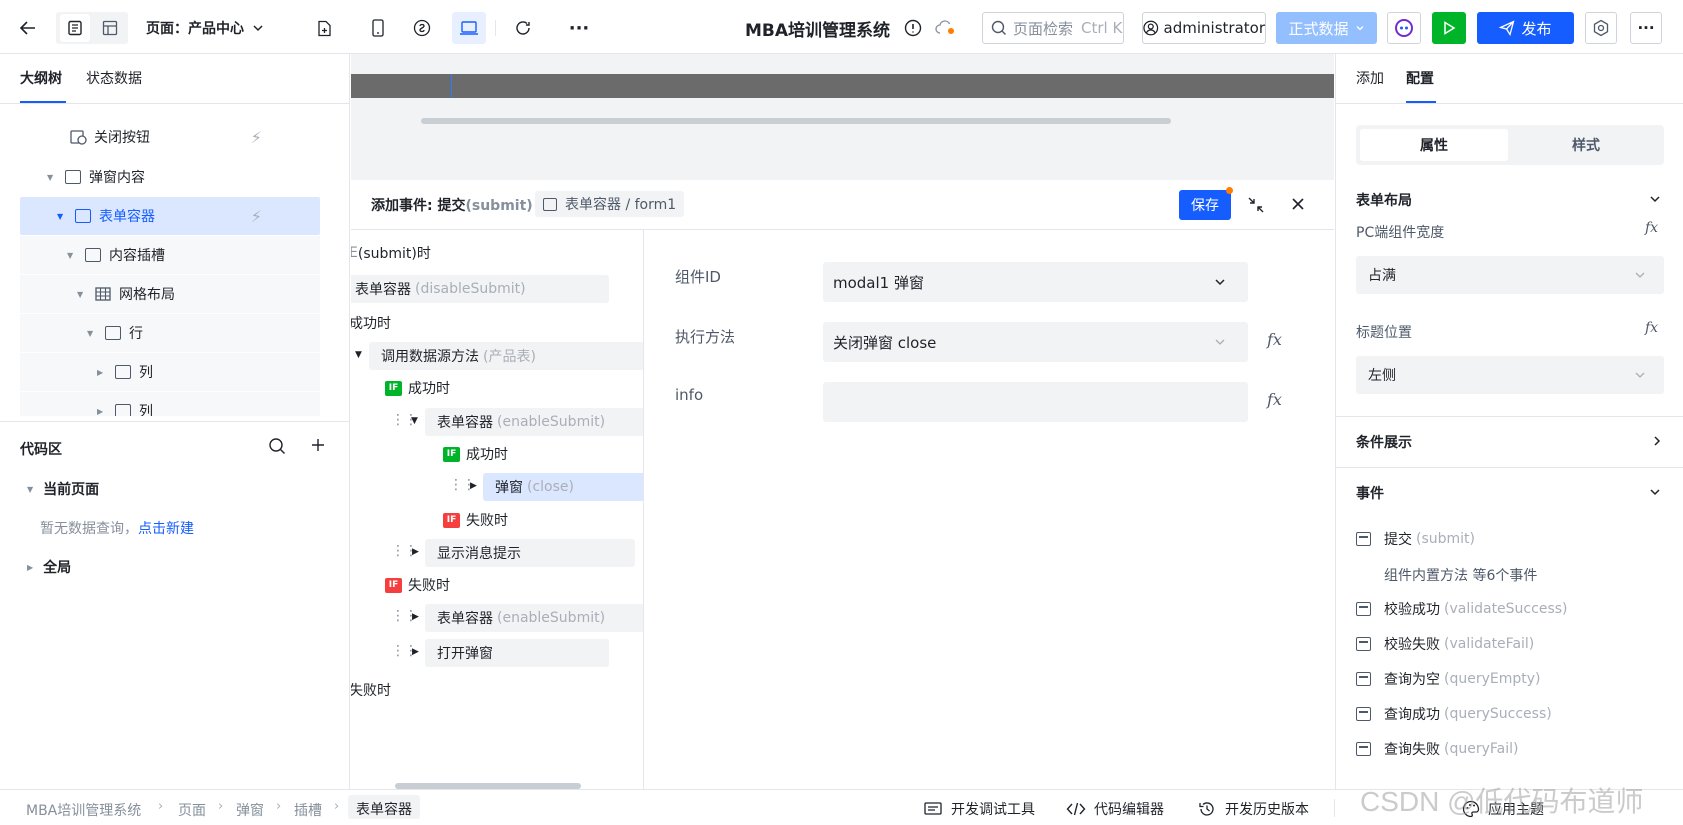 Image resolution: width=1683 pixels, height=825 pixels. I want to click on flow-node-modal-close: 弹窗 (close), so click(563, 487).